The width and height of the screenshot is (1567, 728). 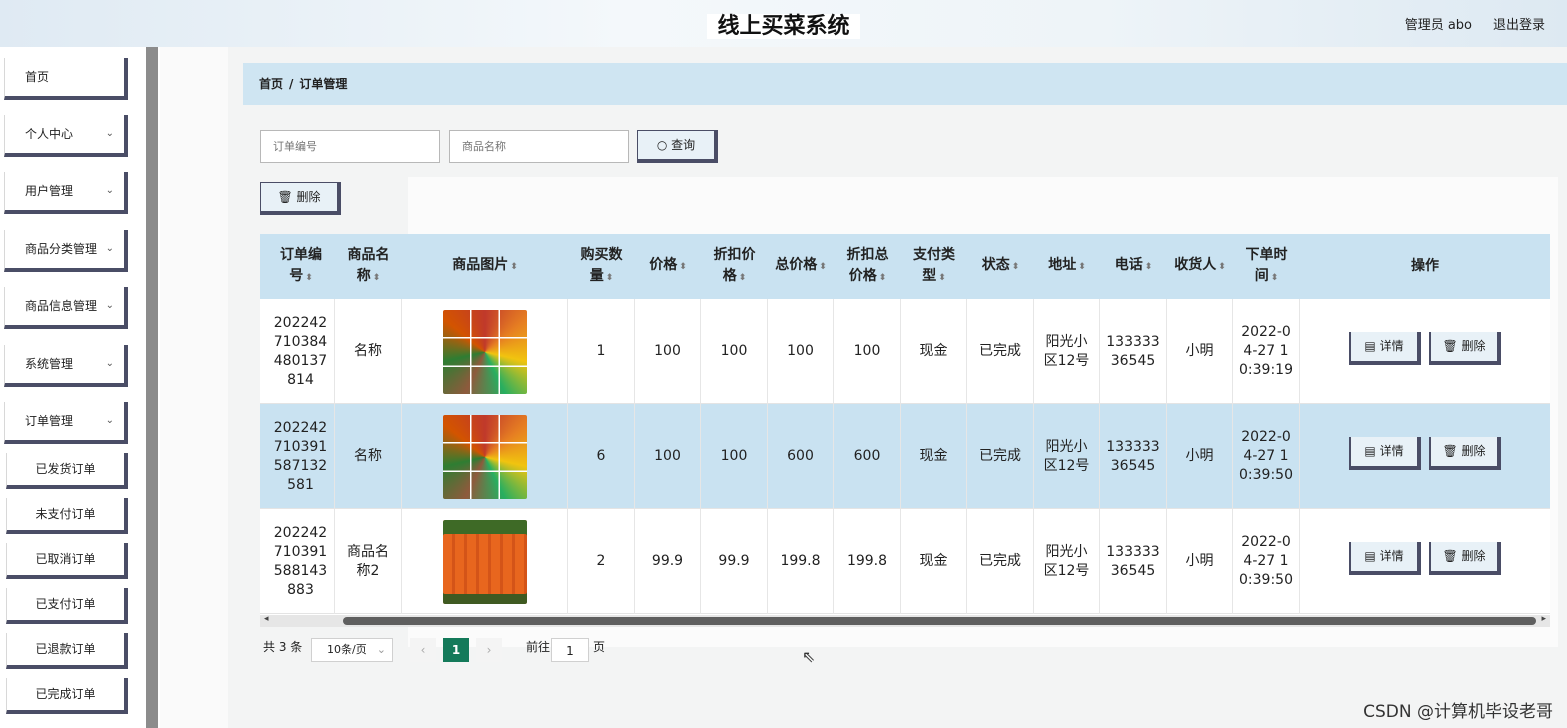 I want to click on sidebar-item-1: 个人中心 ⌄, so click(x=66, y=136).